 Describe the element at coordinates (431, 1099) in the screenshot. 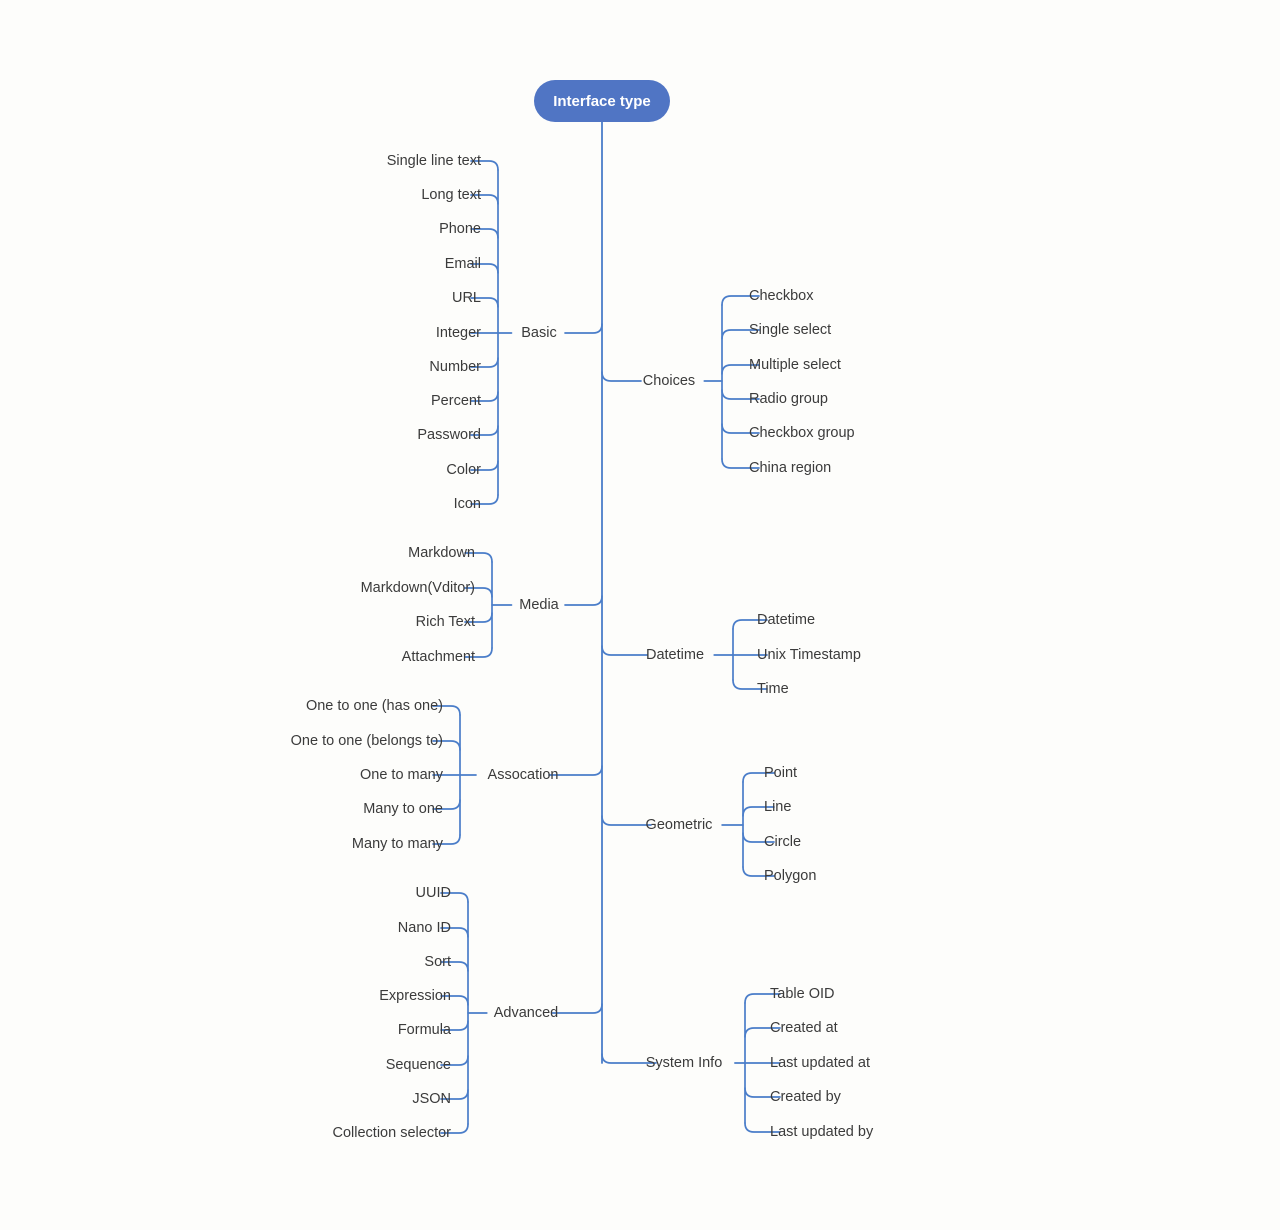

I see `leaf-label-advanced-6: JSON` at that location.